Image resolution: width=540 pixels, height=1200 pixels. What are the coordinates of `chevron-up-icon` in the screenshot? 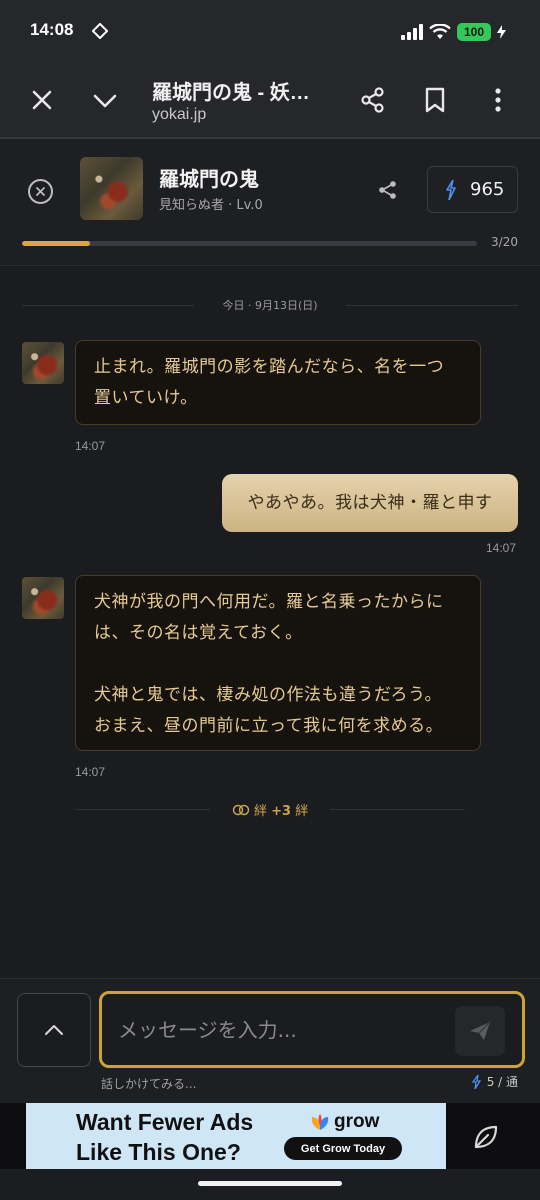 It's located at (54, 1030).